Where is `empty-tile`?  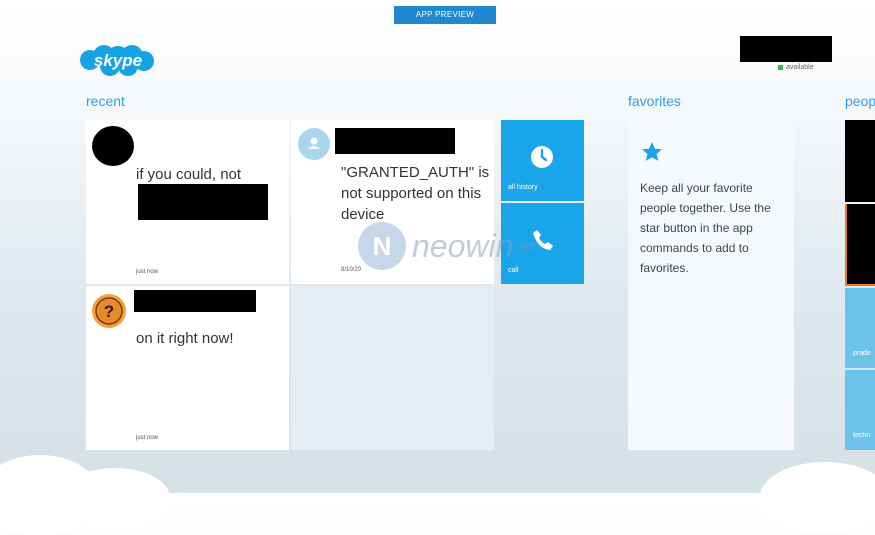
empty-tile is located at coordinates (392, 368).